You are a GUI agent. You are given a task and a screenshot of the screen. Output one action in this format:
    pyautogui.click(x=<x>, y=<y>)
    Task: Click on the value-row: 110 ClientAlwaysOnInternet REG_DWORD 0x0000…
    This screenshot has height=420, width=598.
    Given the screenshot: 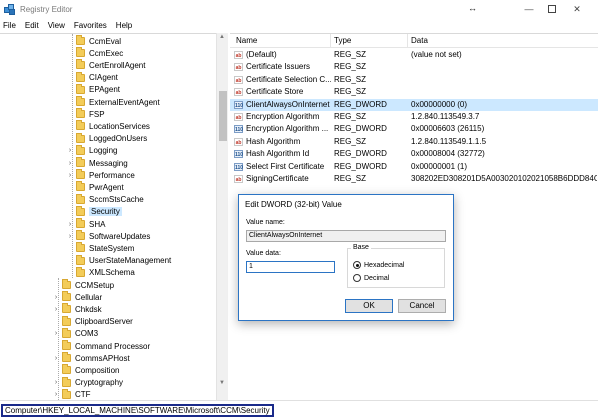 What is the action you would take?
    pyautogui.click(x=414, y=104)
    